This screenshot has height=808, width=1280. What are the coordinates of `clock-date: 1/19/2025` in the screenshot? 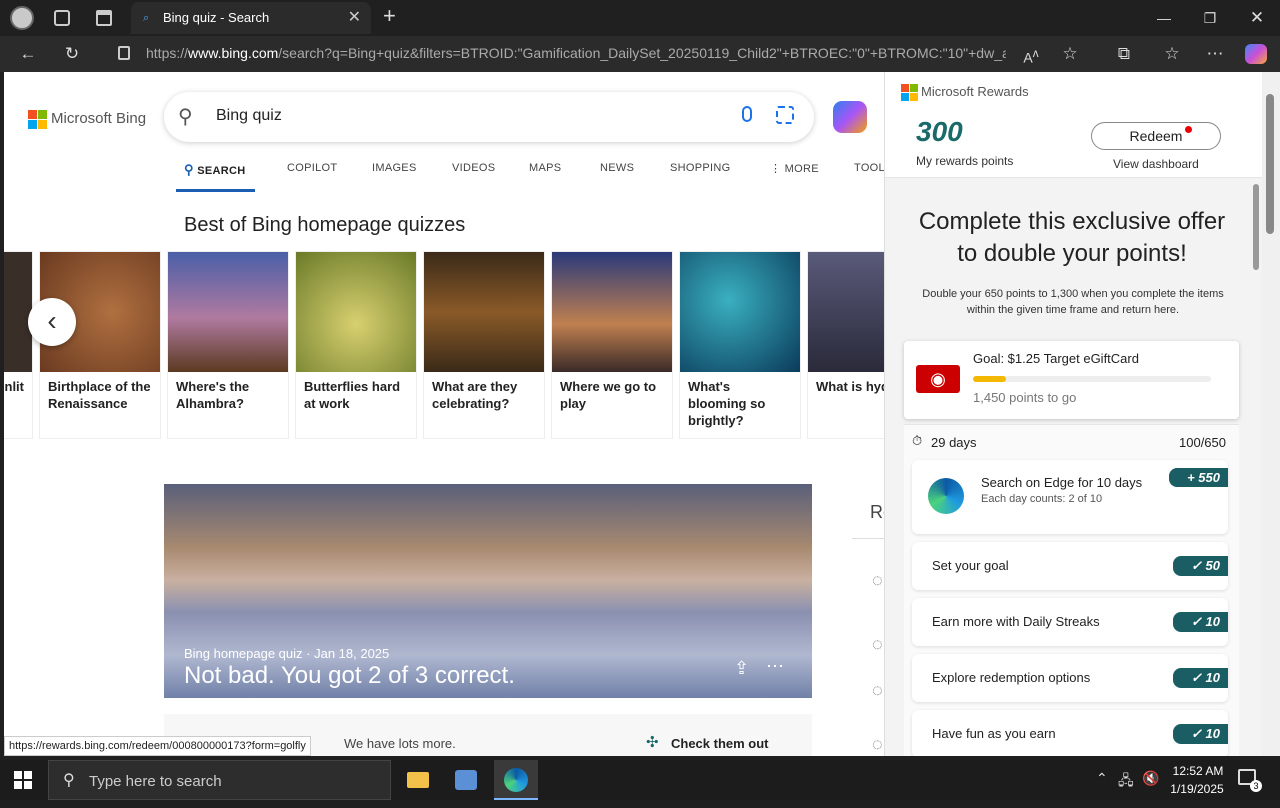 It's located at (1197, 789).